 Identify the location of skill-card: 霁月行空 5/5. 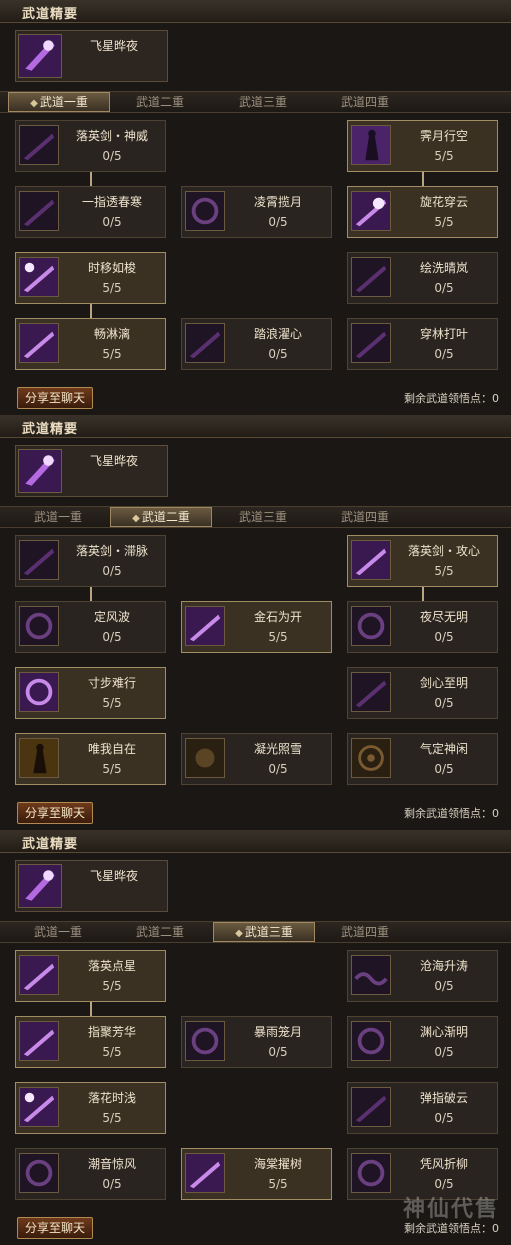
(422, 146).